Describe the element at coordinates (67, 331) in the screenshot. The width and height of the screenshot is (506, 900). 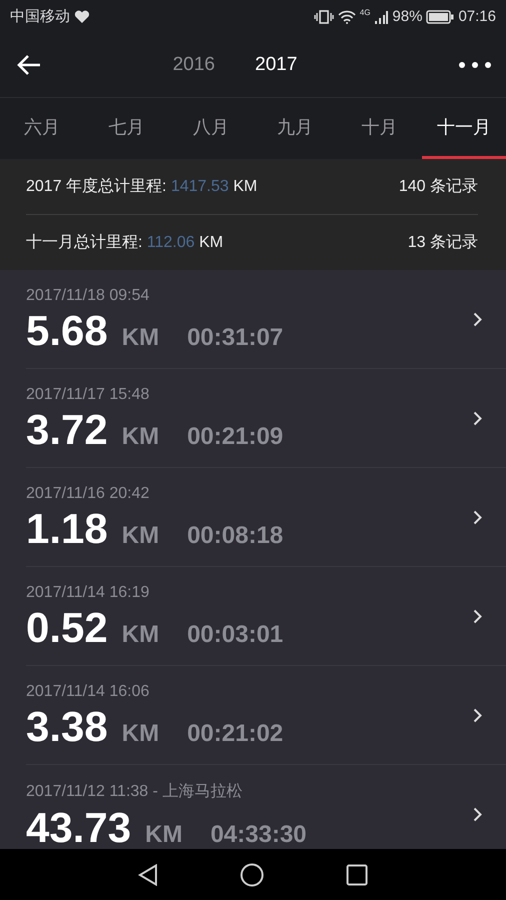
I see `record-distance: 5.68` at that location.